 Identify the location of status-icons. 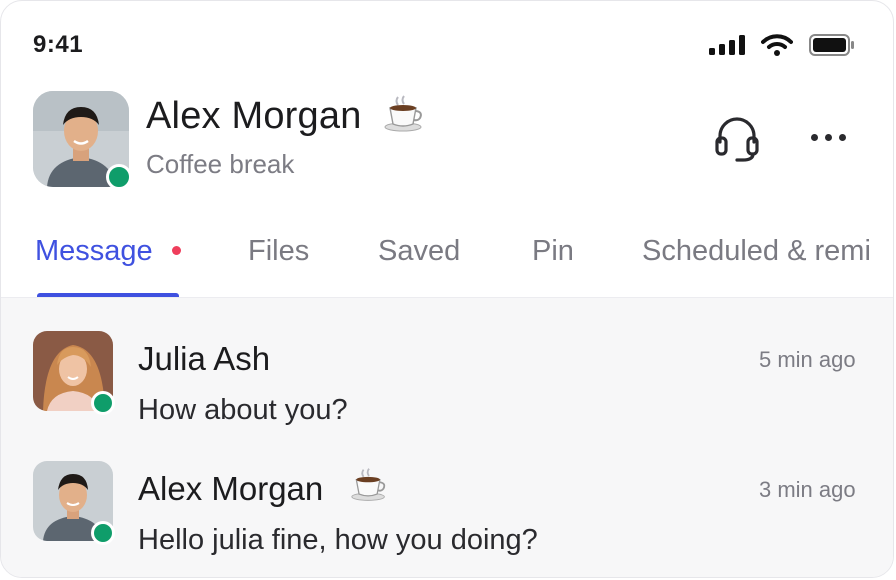
(782, 45).